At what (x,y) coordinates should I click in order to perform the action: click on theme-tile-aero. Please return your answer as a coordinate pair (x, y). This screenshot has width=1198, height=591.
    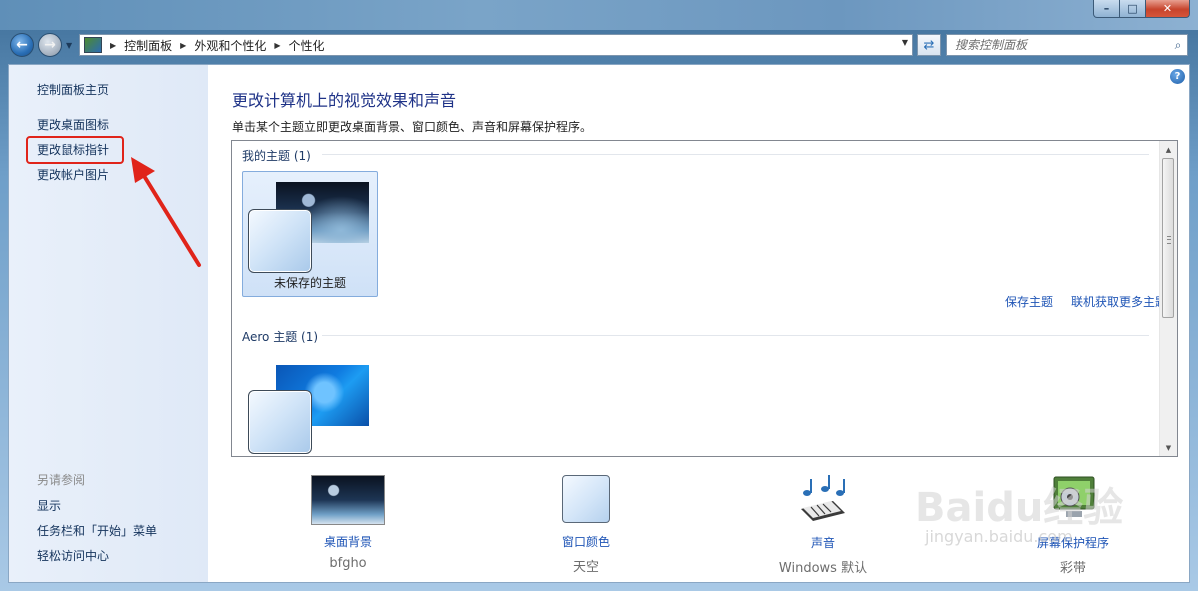
    Looking at the image, I should click on (310, 403).